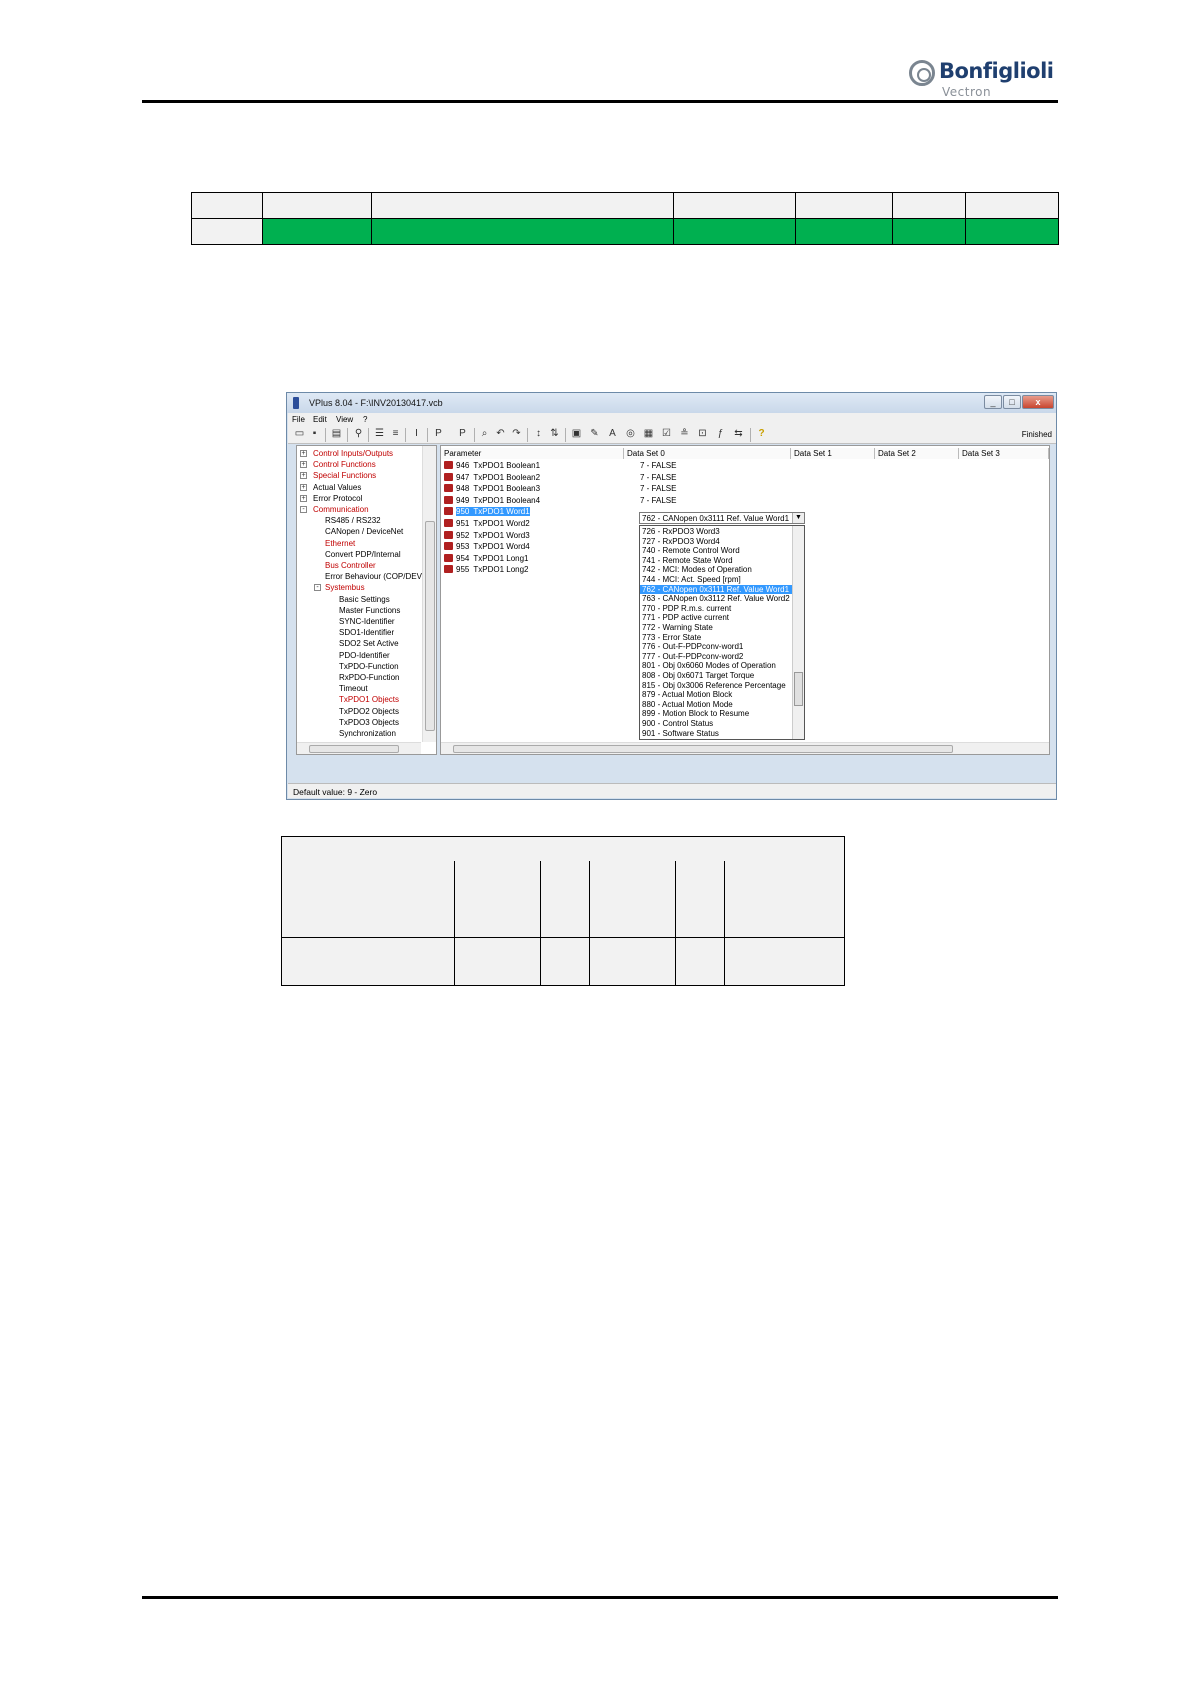 The image size is (1191, 1684). Describe the element at coordinates (716, 589) in the screenshot. I see `dropdown-option: 762 - CANopen 0x3111 Ref. Value Word1` at that location.